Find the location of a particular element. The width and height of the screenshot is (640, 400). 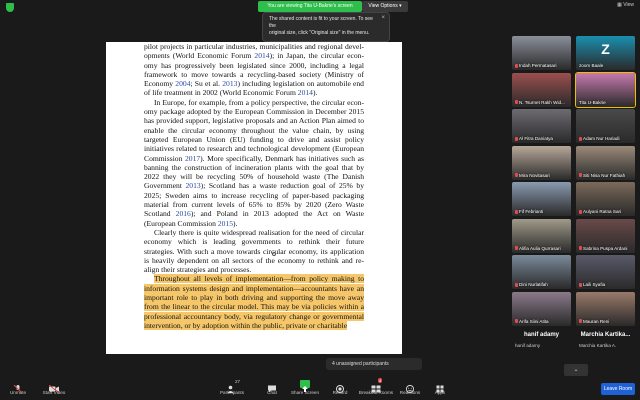

participant-tile: Arifa Siini Atita is located at coordinates (541, 308).